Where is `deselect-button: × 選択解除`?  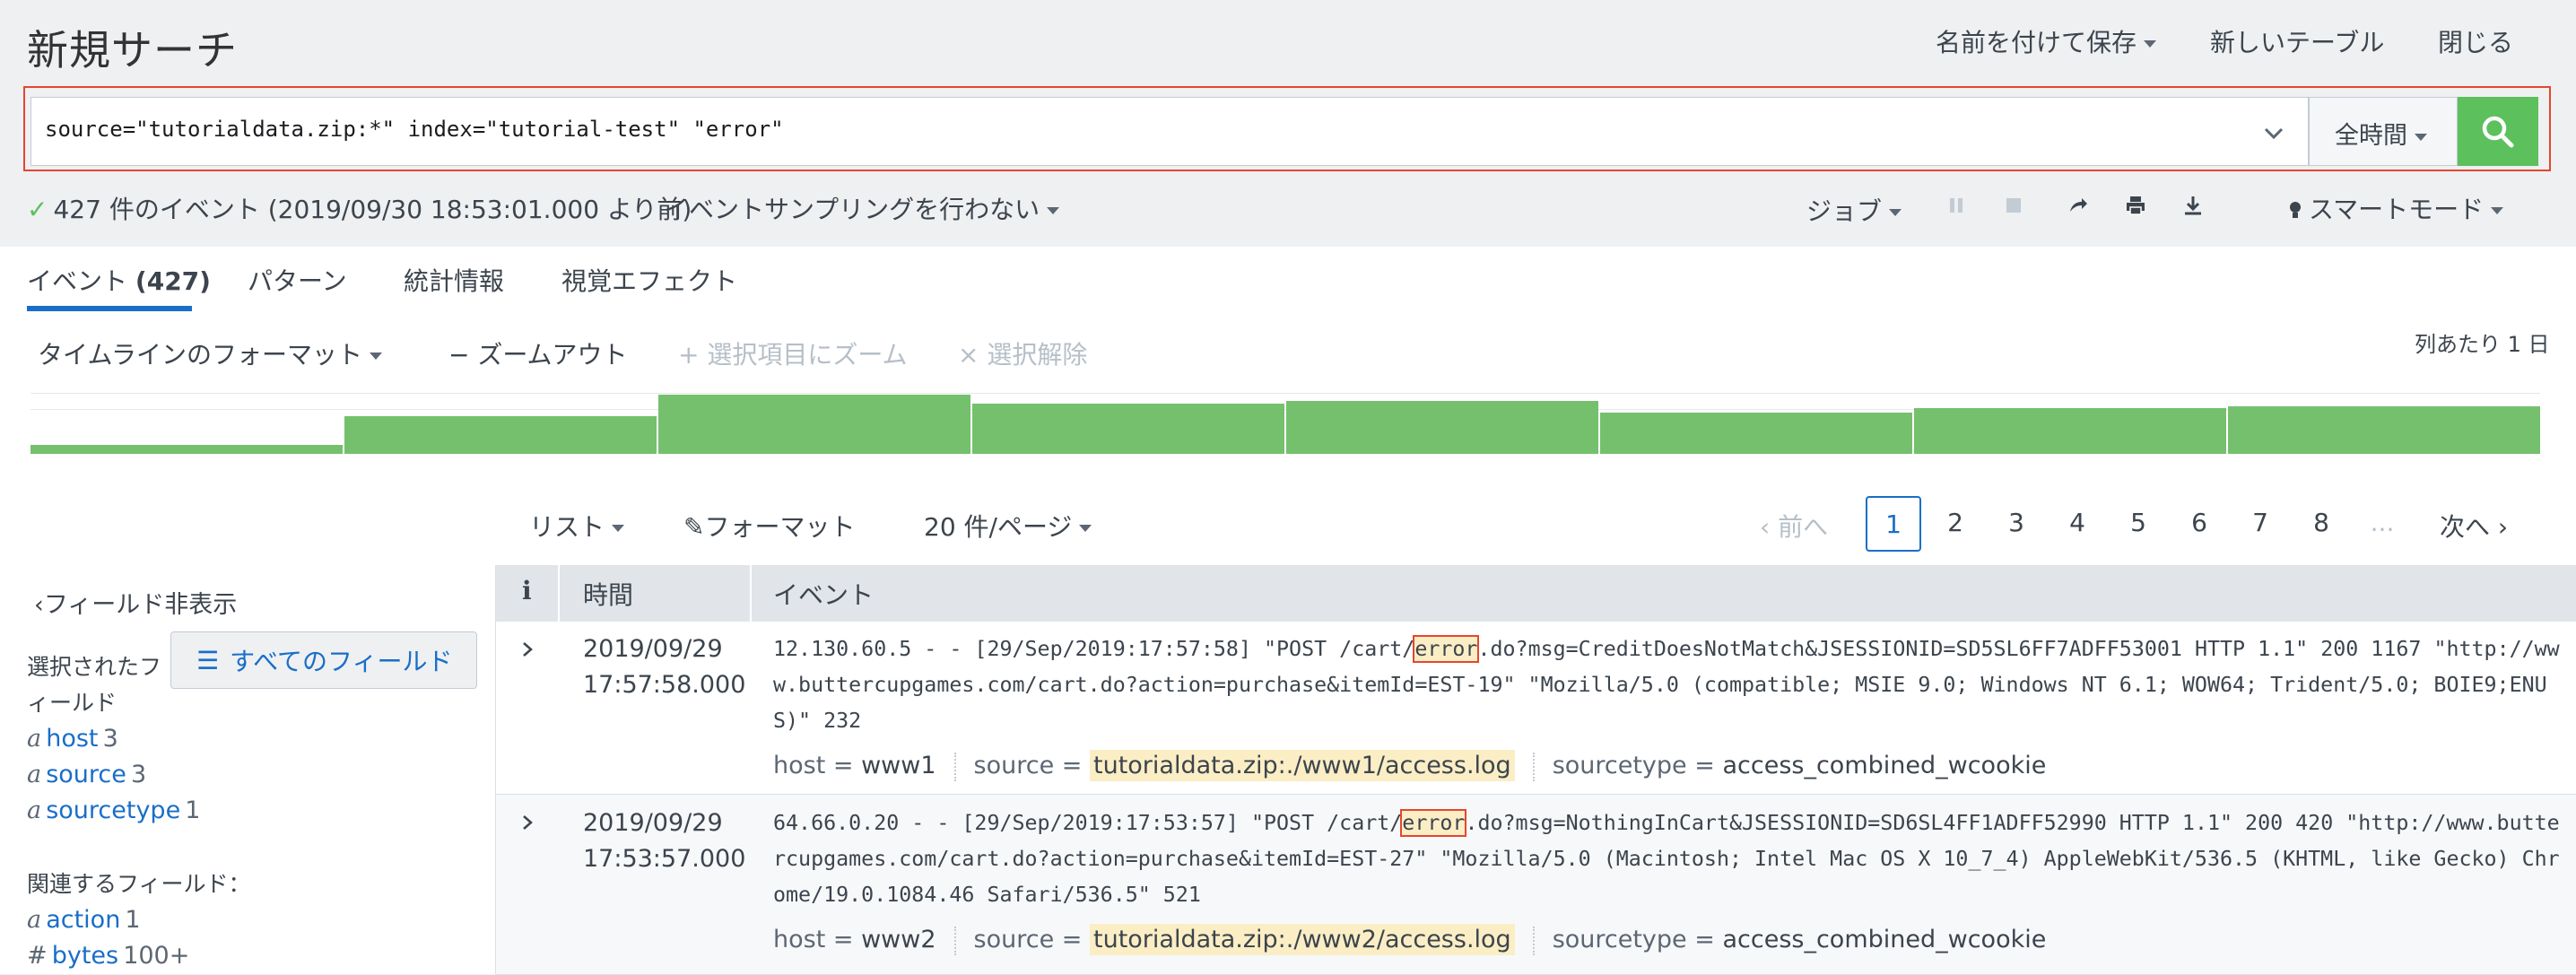
deselect-button: × 選択解除 is located at coordinates (1022, 353).